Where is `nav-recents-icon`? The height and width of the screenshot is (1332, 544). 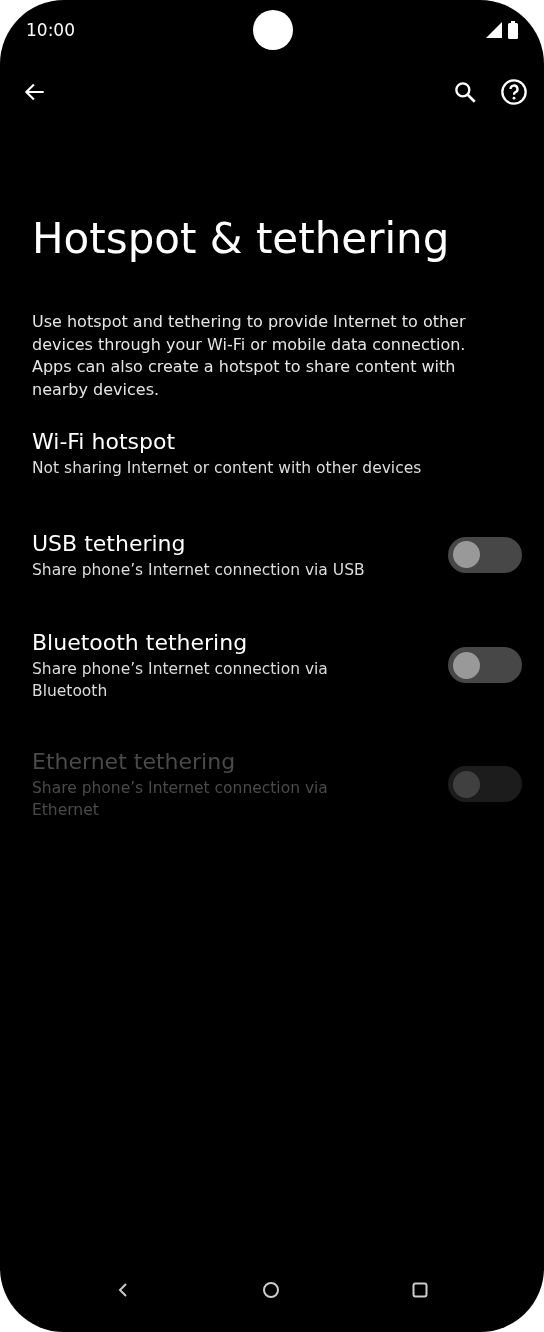
nav-recents-icon is located at coordinates (420, 1290).